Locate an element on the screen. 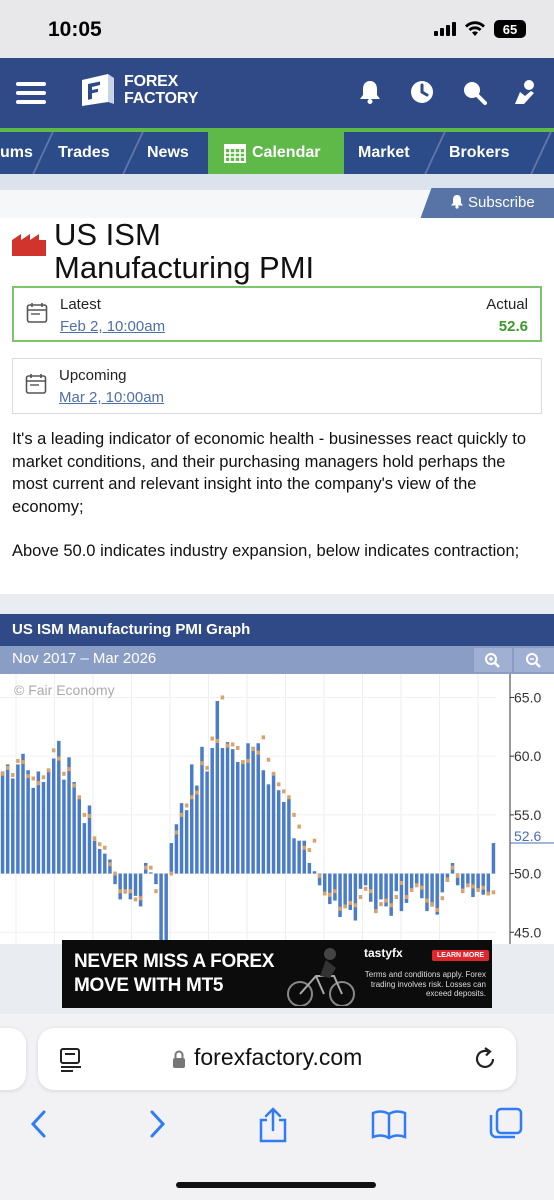  previous-tab-peek is located at coordinates (13, 1059).